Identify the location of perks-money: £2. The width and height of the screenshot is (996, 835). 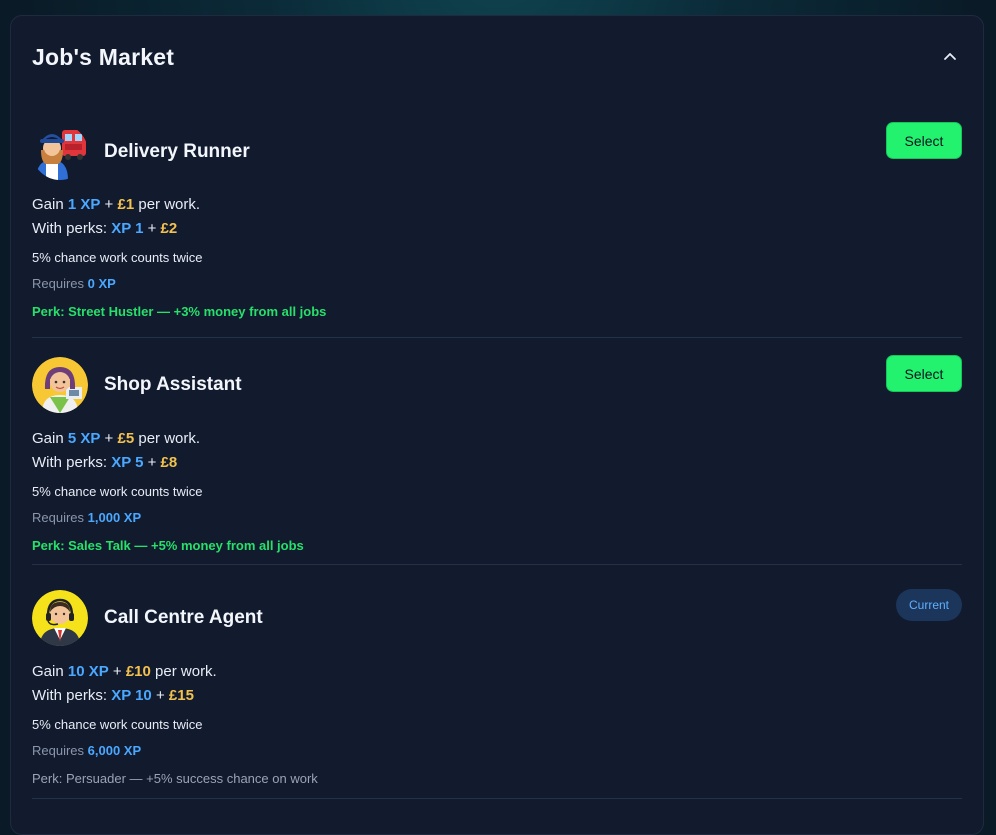
(169, 228).